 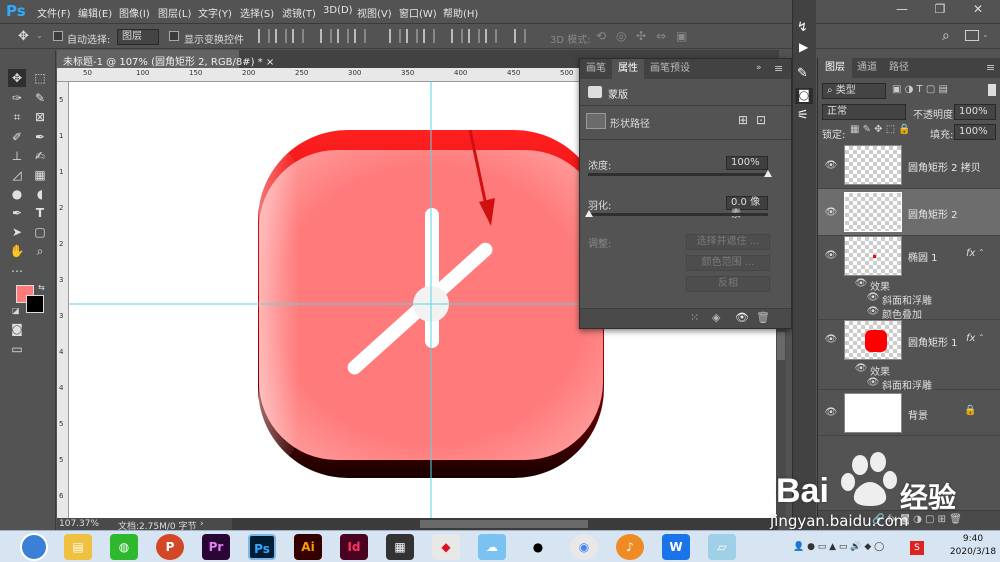 What do you see at coordinates (918, 414) in the screenshot?
I see `layer-name: 背景` at bounding box center [918, 414].